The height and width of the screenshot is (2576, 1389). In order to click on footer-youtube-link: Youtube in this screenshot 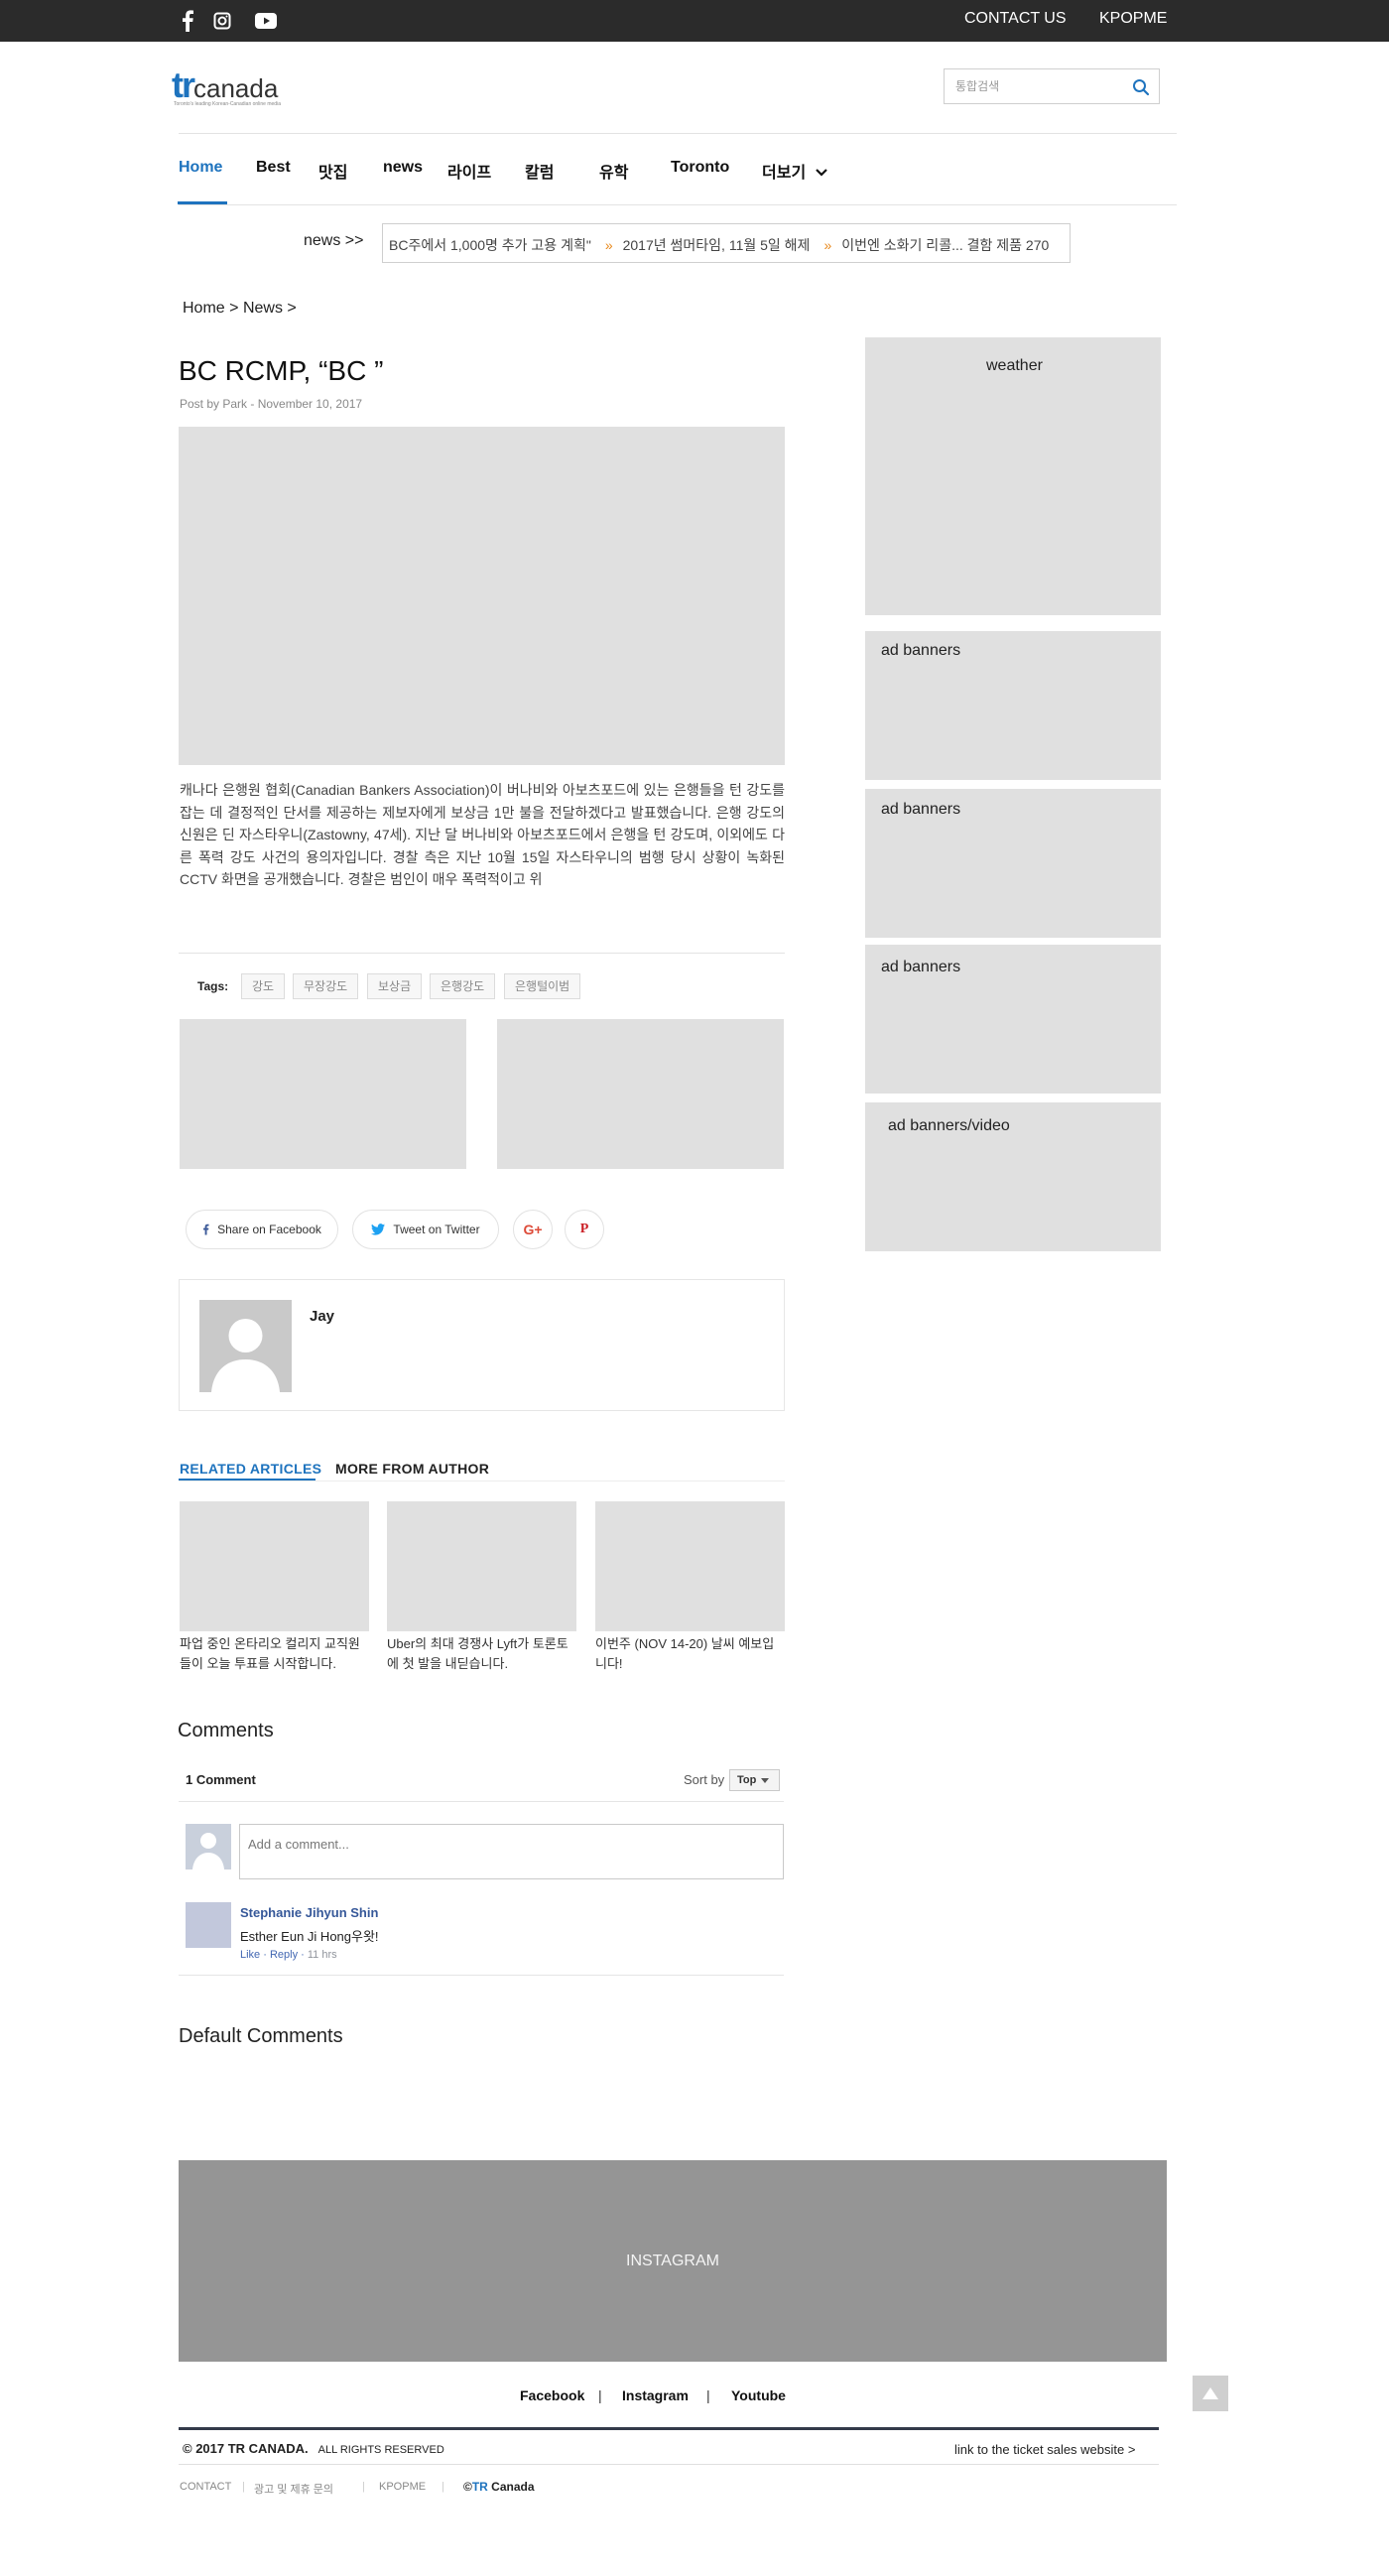, I will do `click(758, 2395)`.